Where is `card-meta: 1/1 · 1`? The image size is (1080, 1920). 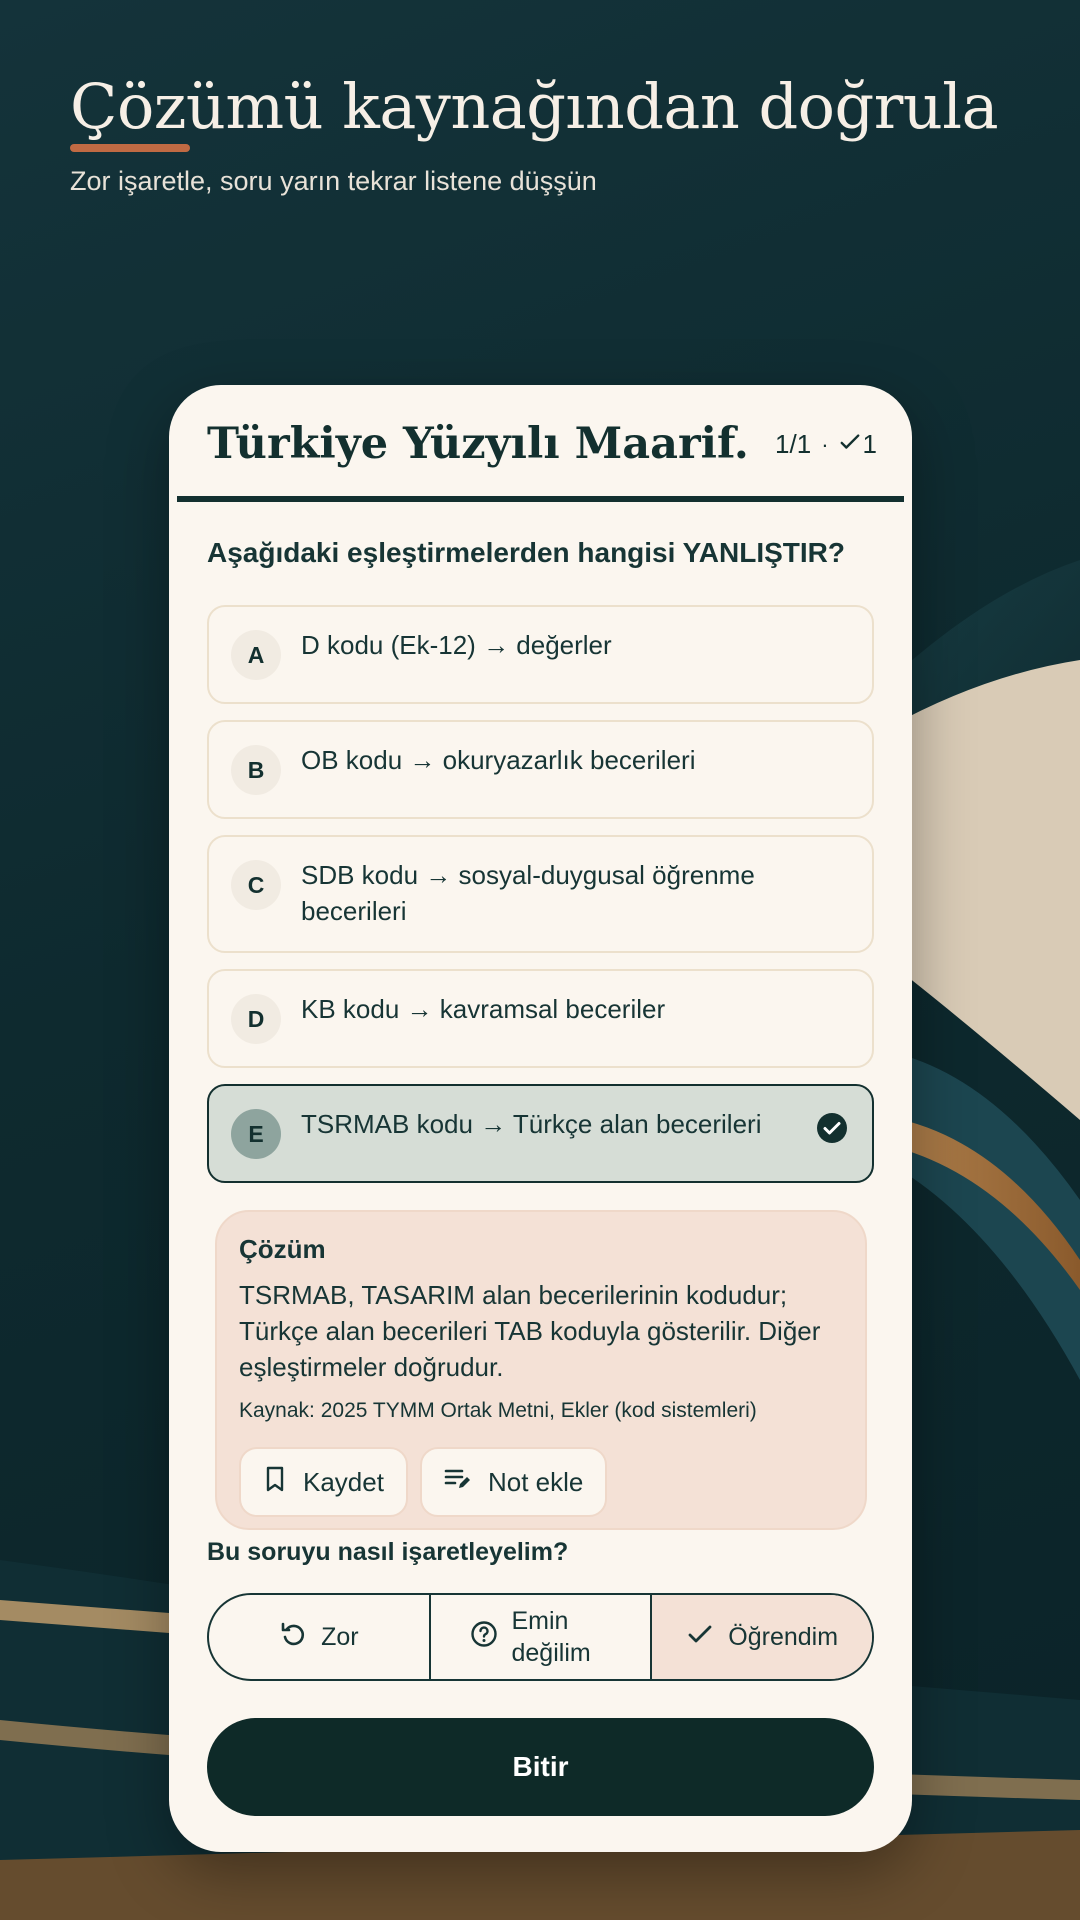 card-meta: 1/1 · 1 is located at coordinates (826, 444).